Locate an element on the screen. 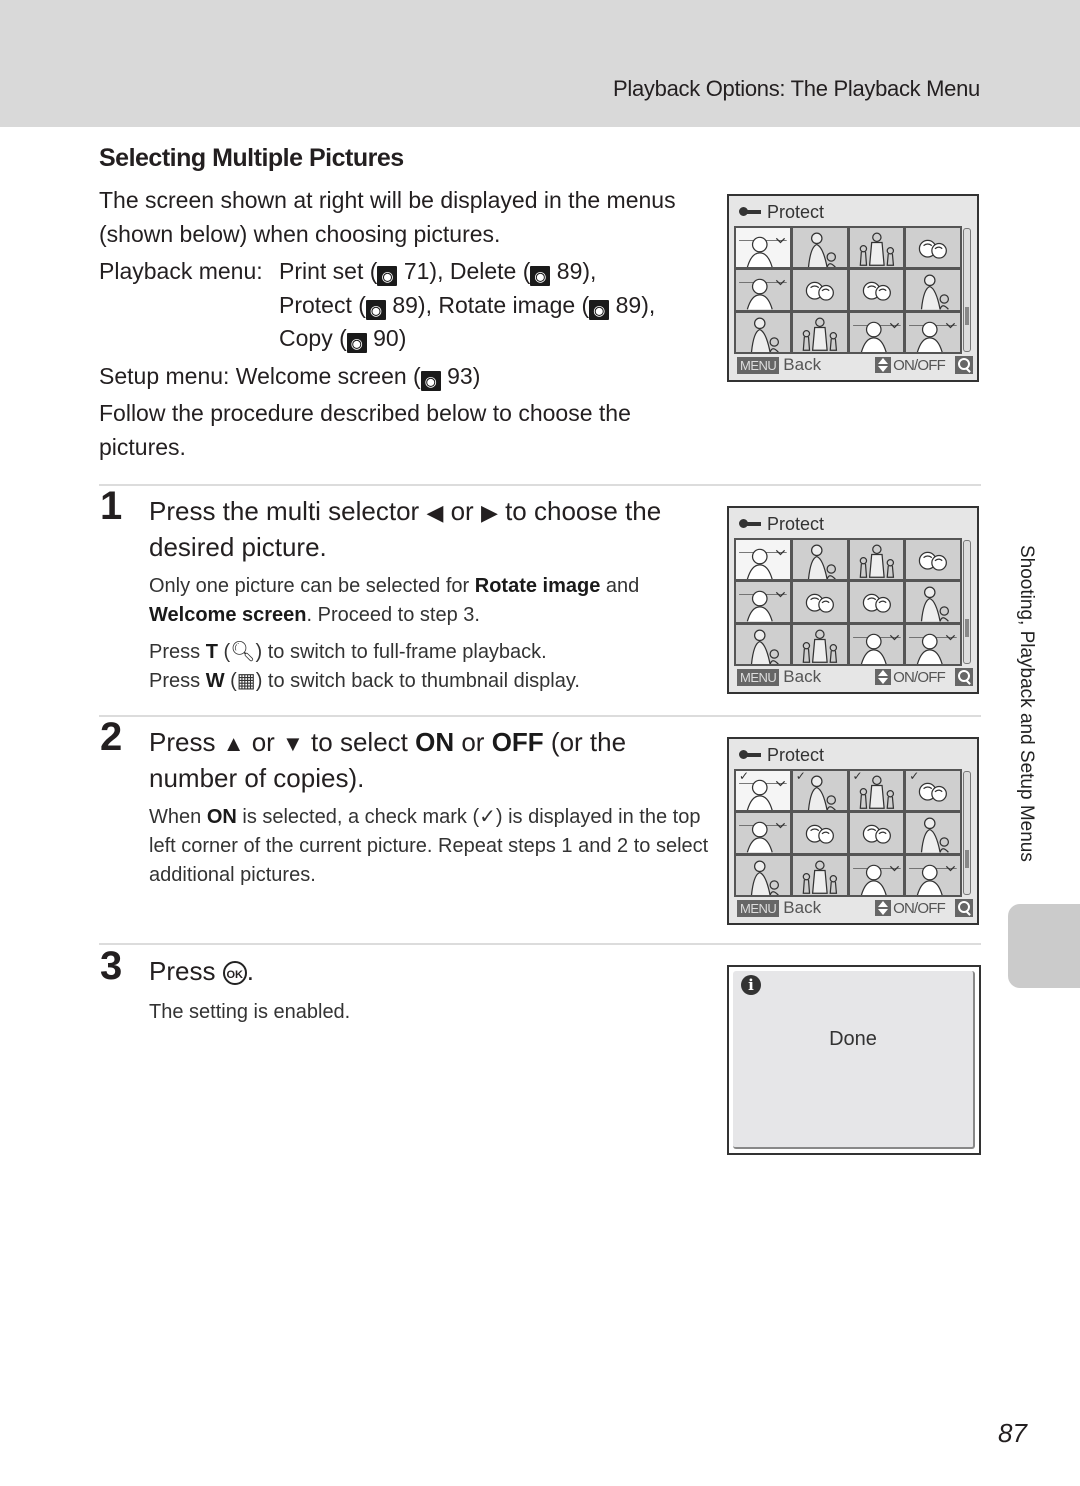 The image size is (1080, 1486). item-print-set: Print set ( is located at coordinates (328, 271).